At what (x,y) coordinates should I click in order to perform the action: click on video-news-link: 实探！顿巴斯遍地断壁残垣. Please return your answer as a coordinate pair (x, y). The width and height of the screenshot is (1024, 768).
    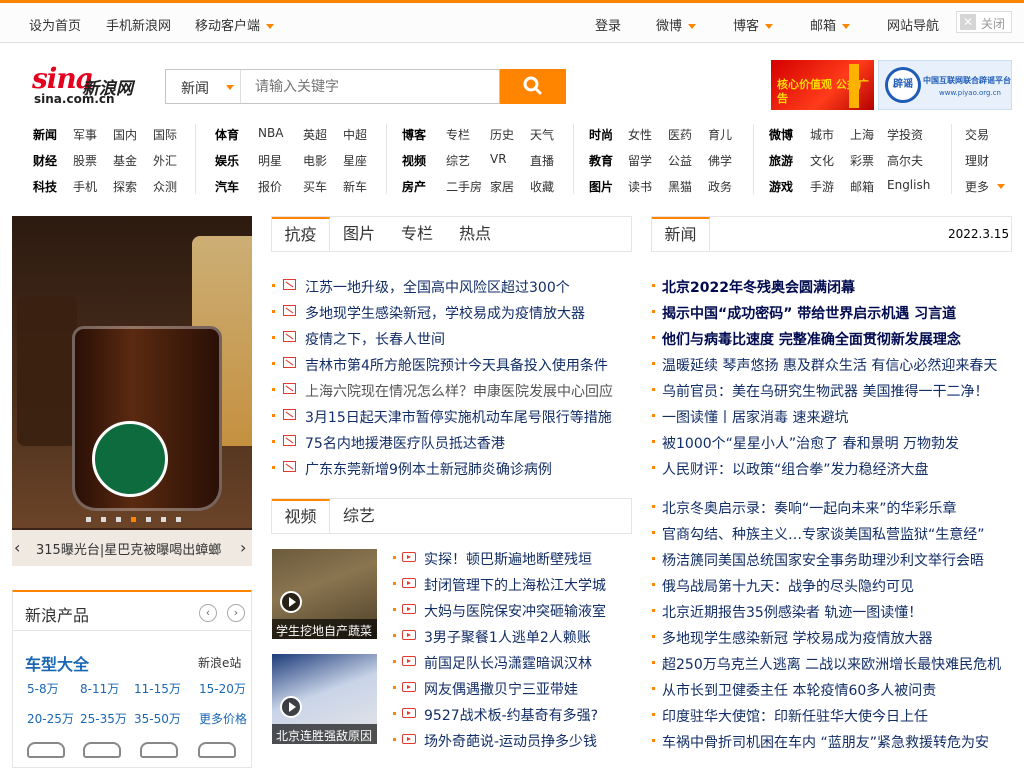
    Looking at the image, I should click on (508, 559).